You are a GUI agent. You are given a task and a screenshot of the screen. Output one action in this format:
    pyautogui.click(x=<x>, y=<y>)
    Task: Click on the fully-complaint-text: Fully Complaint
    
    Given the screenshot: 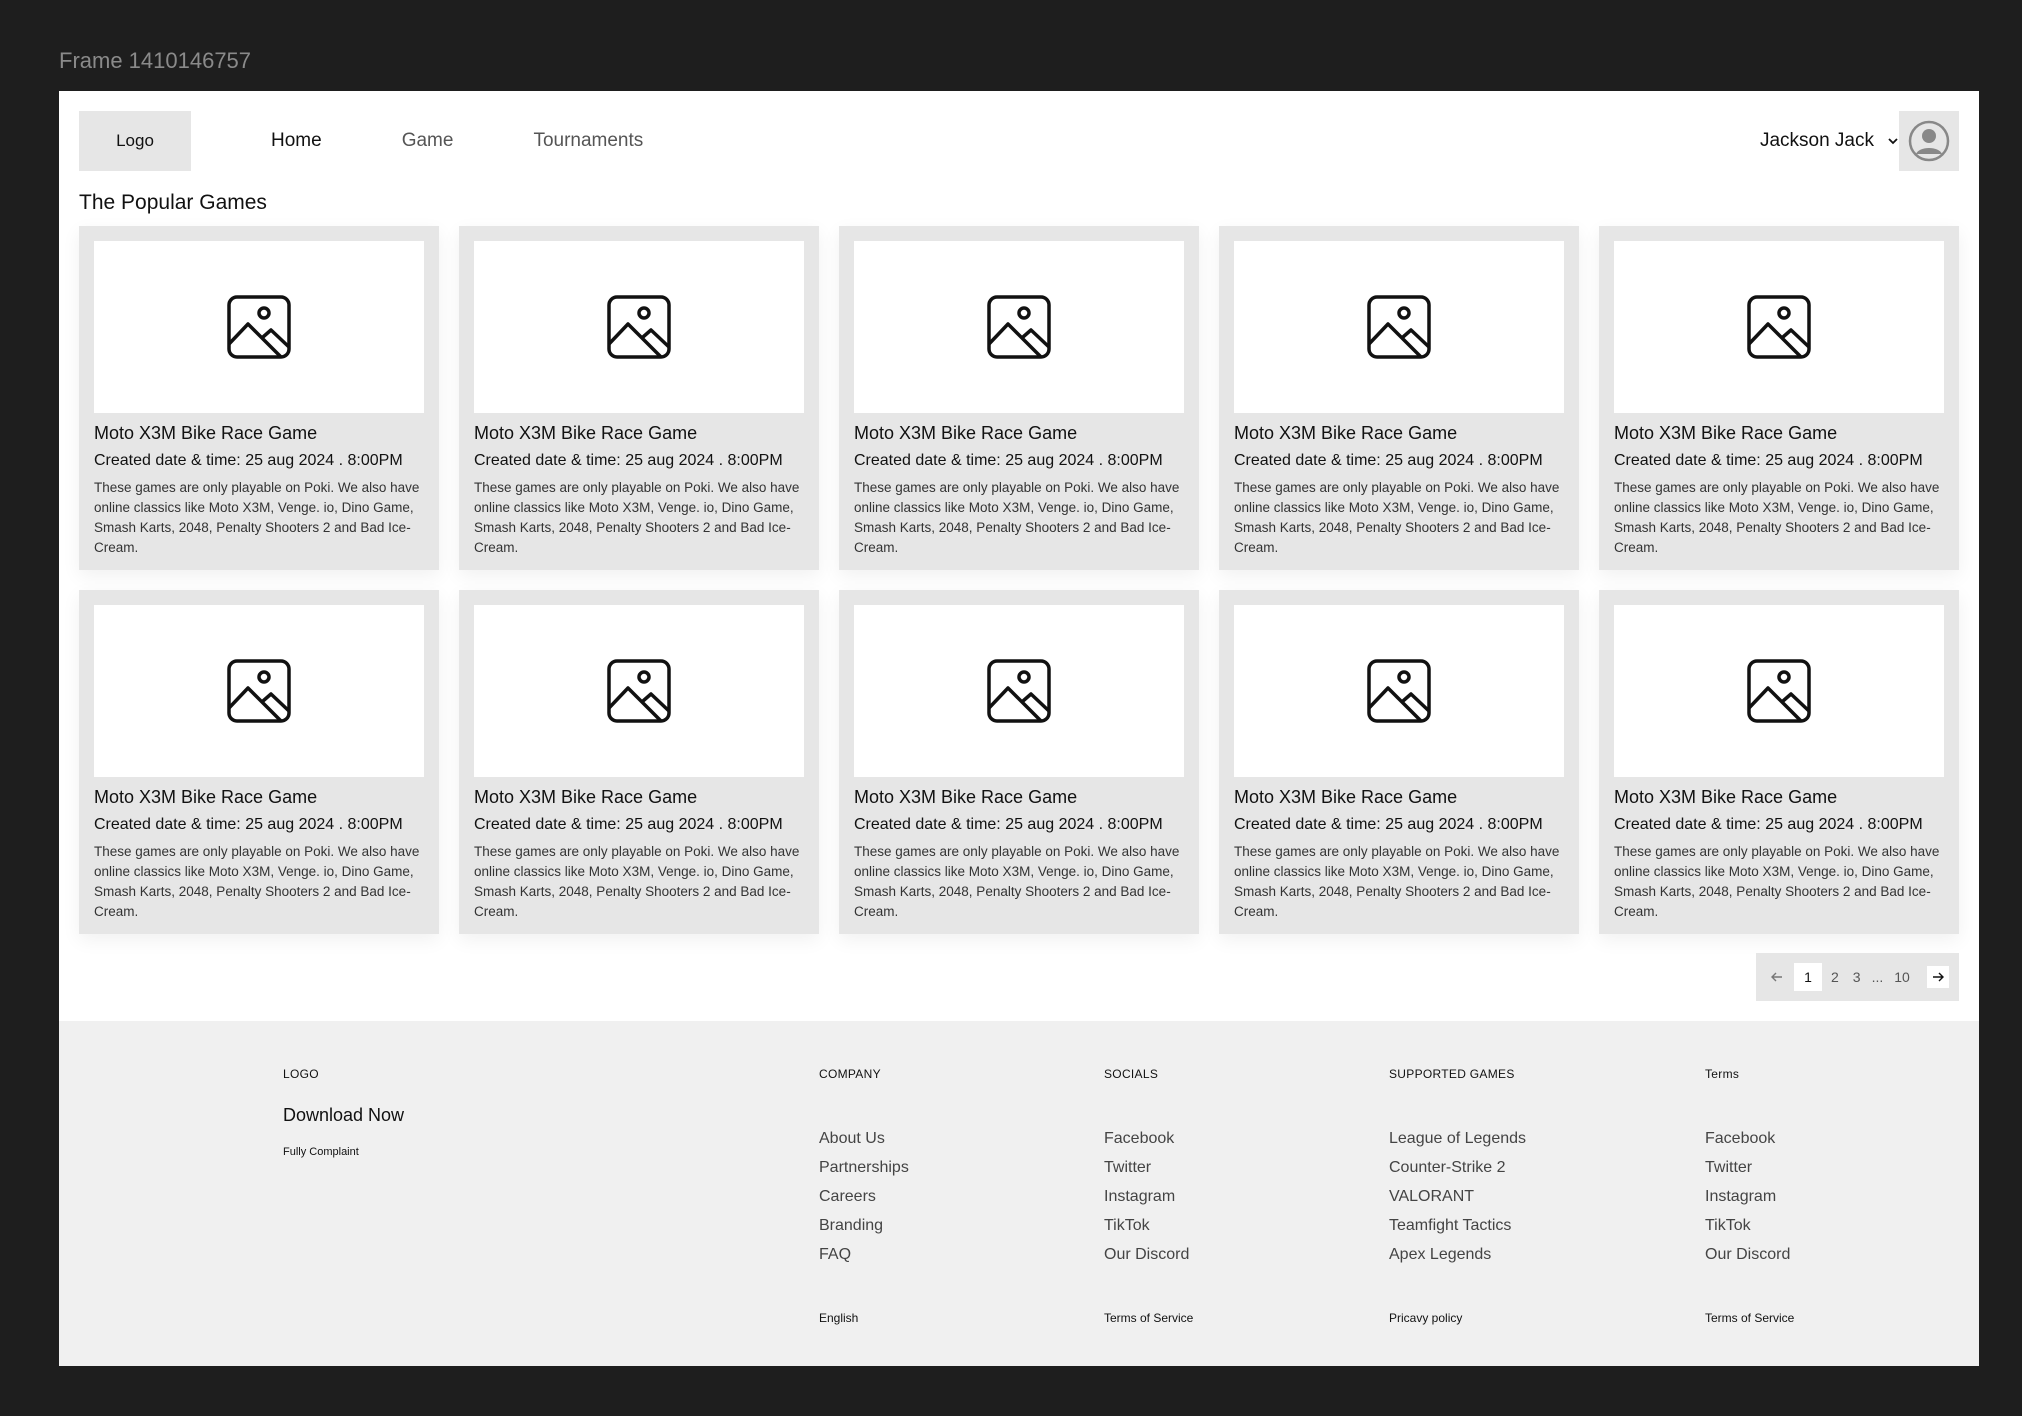 What is the action you would take?
    pyautogui.click(x=321, y=1152)
    